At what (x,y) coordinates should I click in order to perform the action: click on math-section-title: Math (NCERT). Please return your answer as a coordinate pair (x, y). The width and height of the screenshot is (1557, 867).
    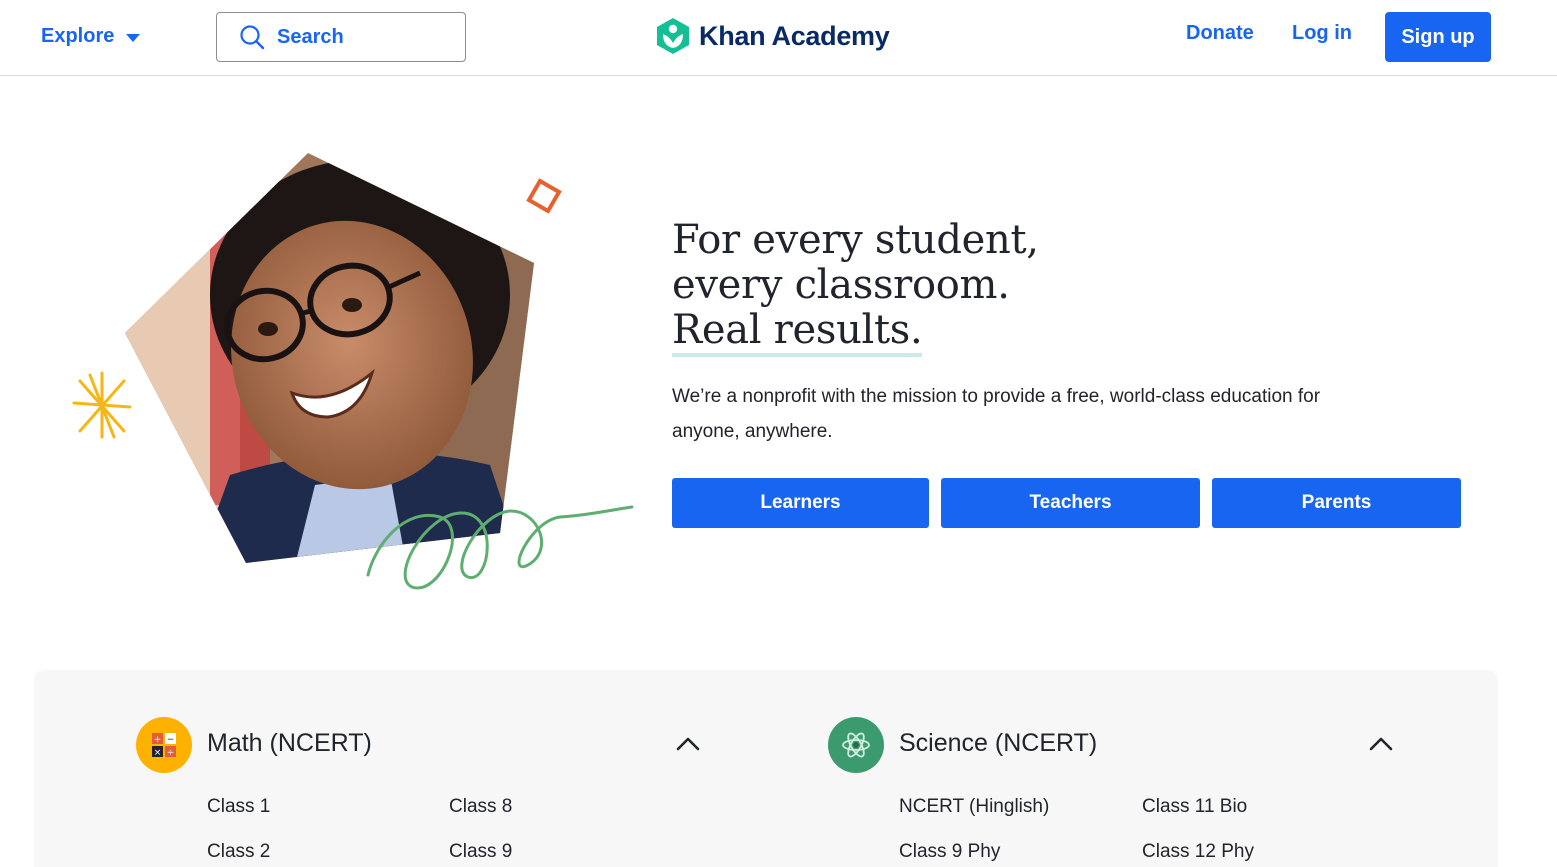
    Looking at the image, I should click on (289, 743).